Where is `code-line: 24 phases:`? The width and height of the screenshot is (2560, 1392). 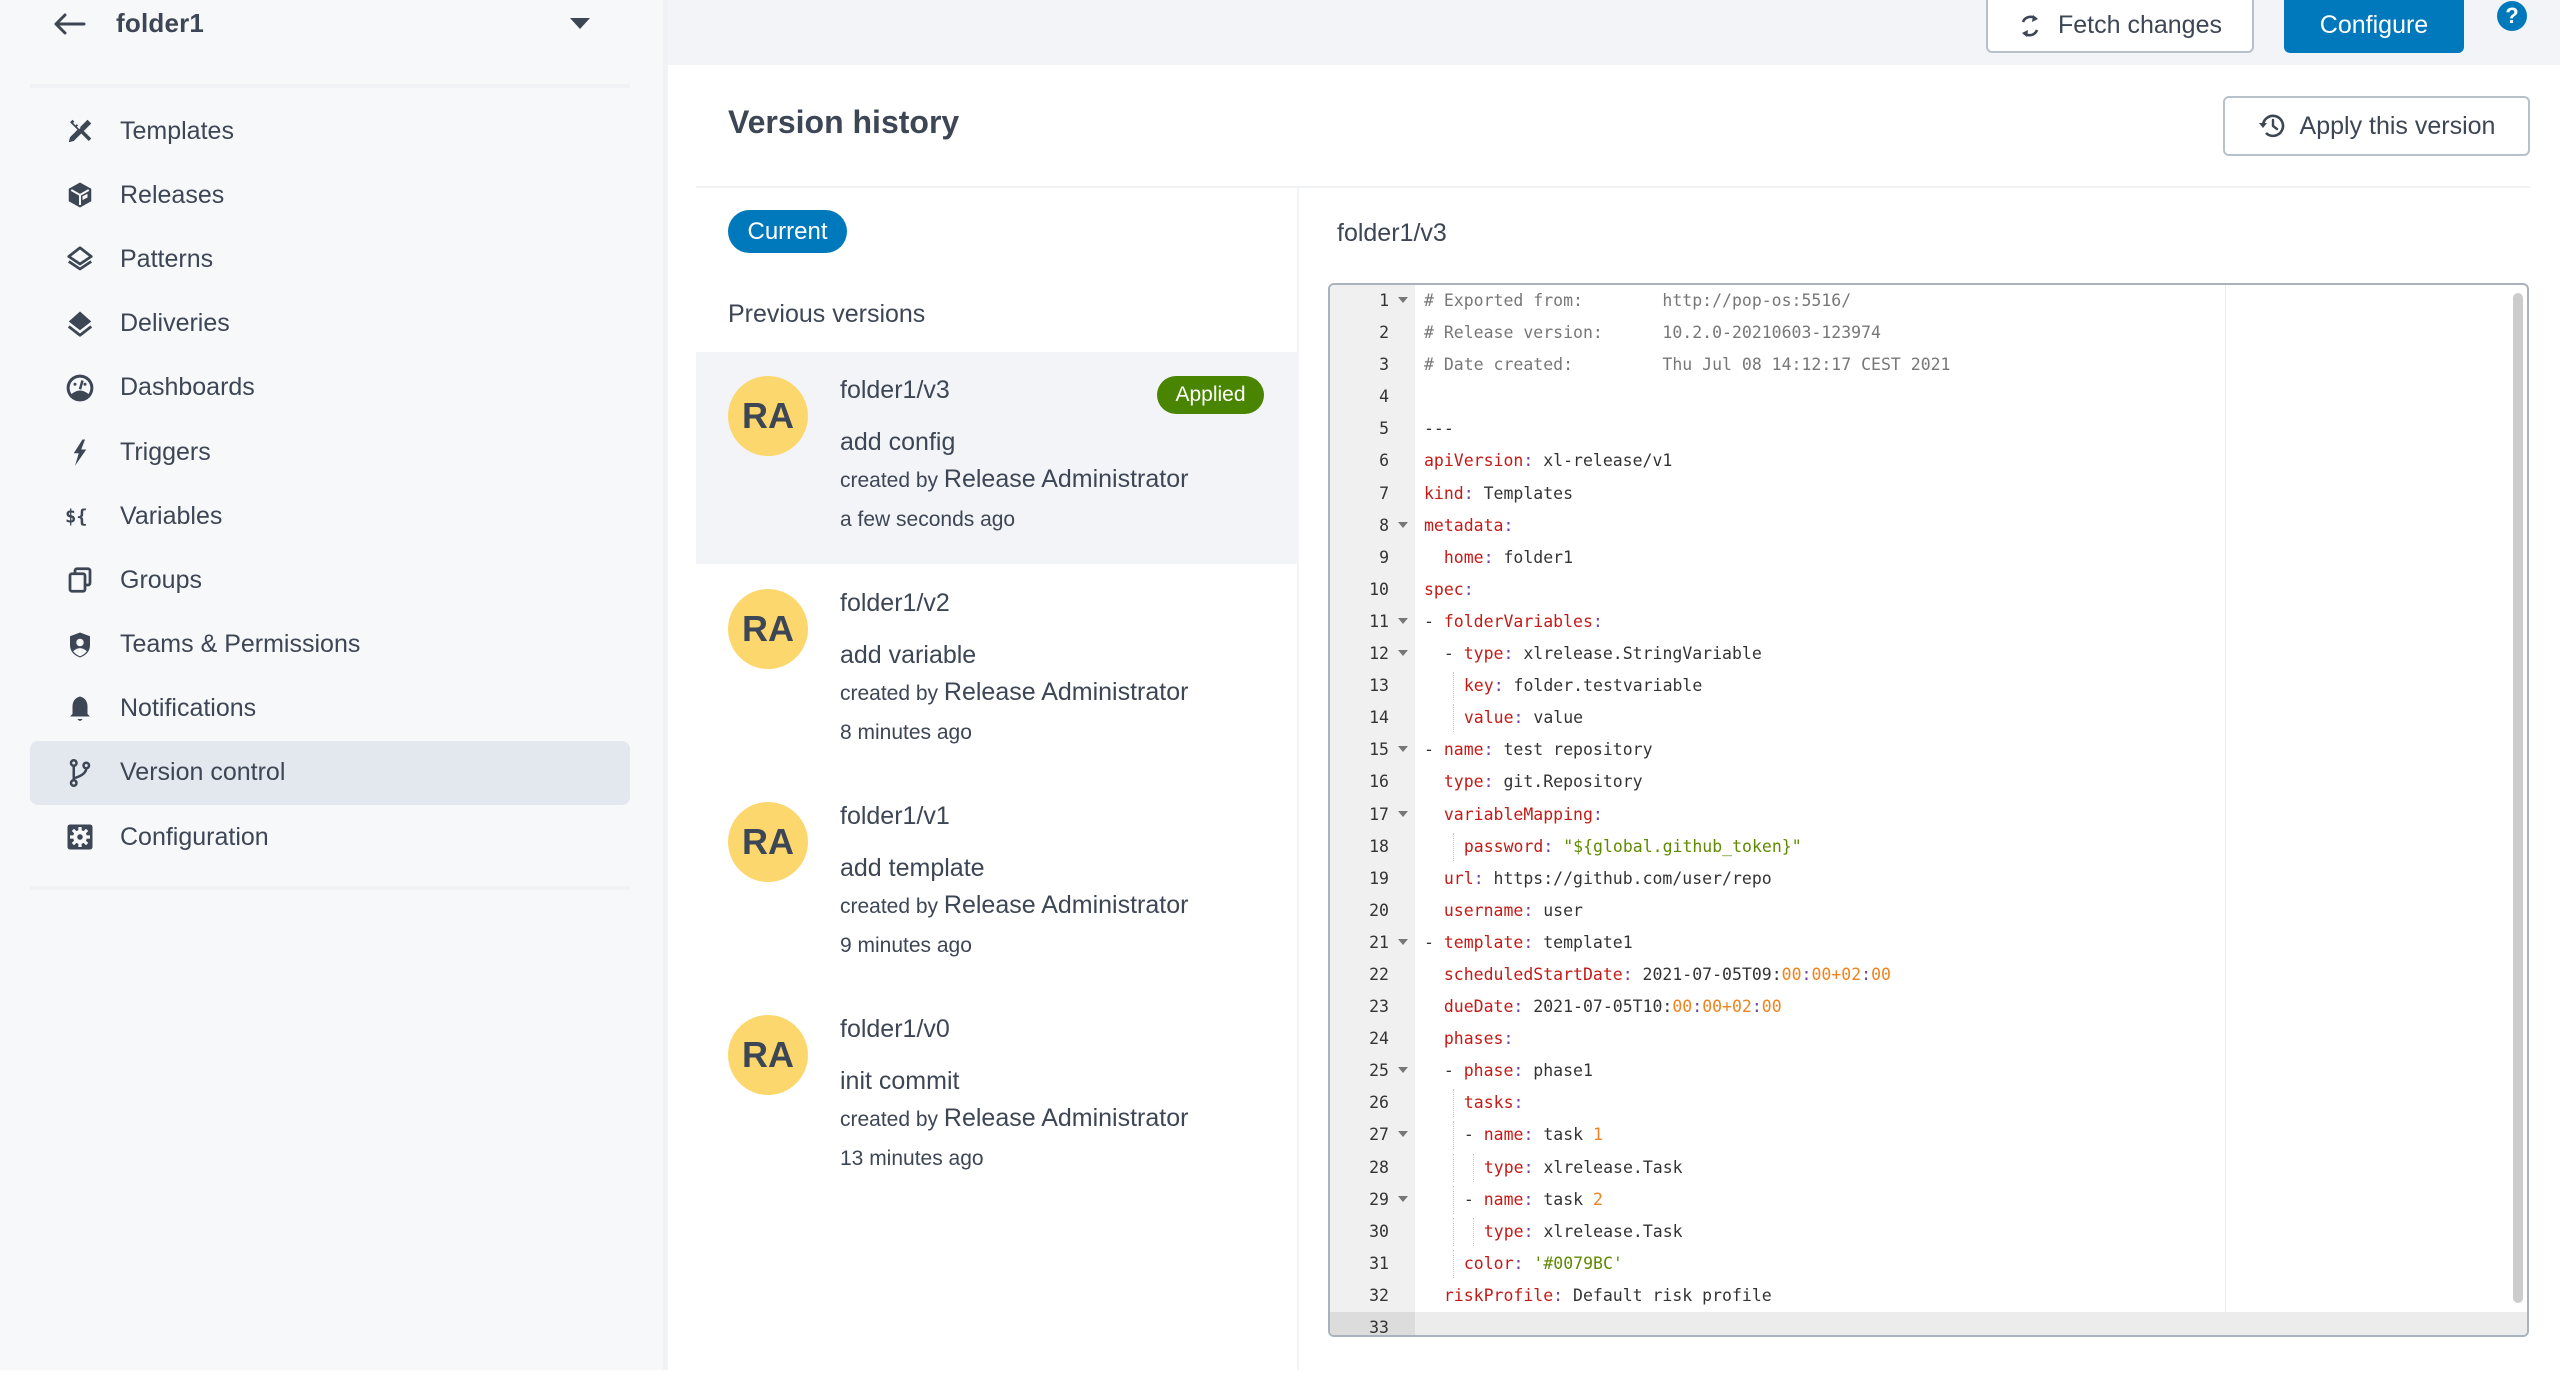 code-line: 24 phases: is located at coordinates (1928, 1039).